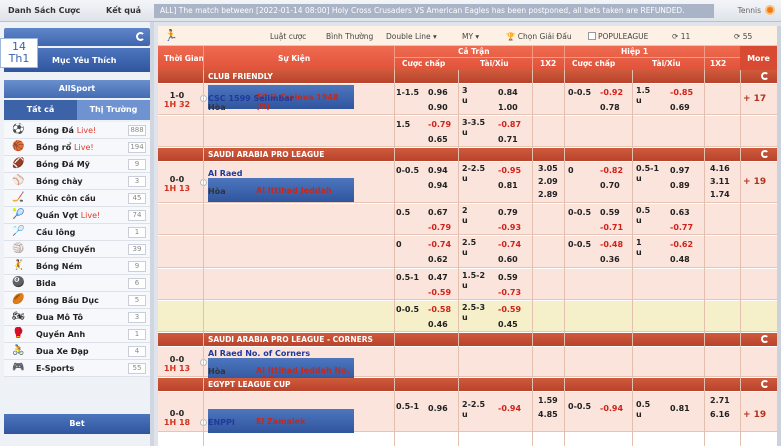  Describe the element at coordinates (681, 92) in the screenshot. I see `odds-value: -0.85` at that location.